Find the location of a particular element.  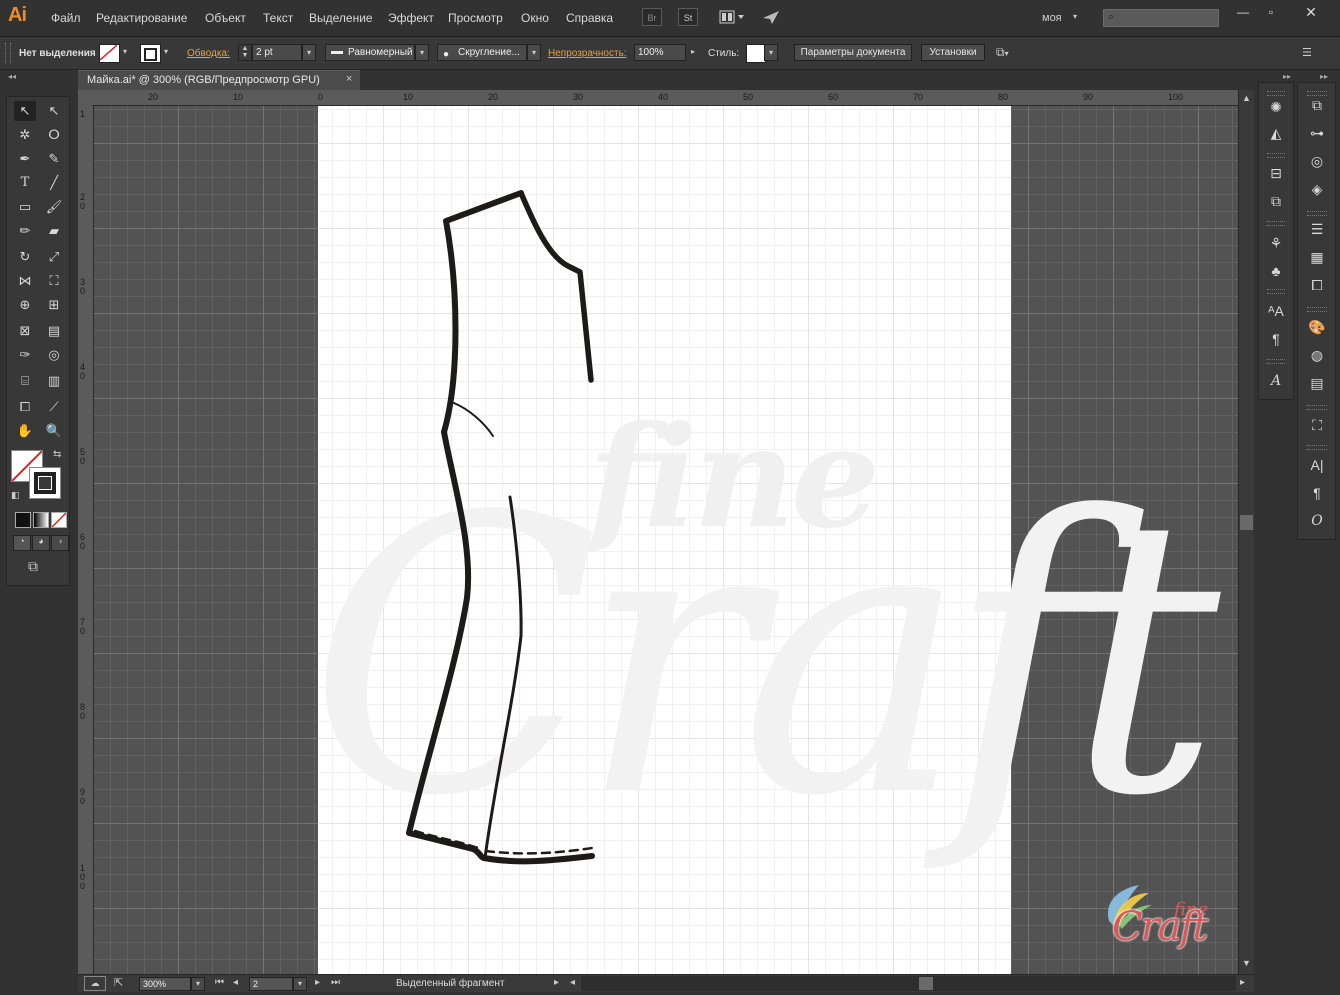

width-tool-icon: ⋈ is located at coordinates (25, 281).